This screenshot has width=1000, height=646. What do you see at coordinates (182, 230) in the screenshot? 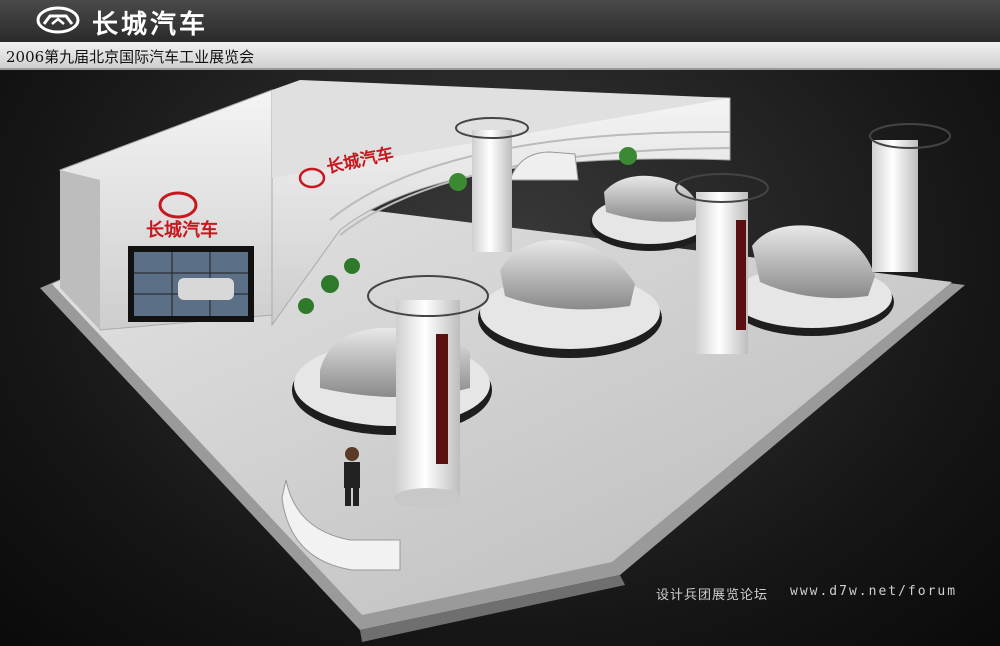
I see `wall-sign-text: 长城汽车` at bounding box center [182, 230].